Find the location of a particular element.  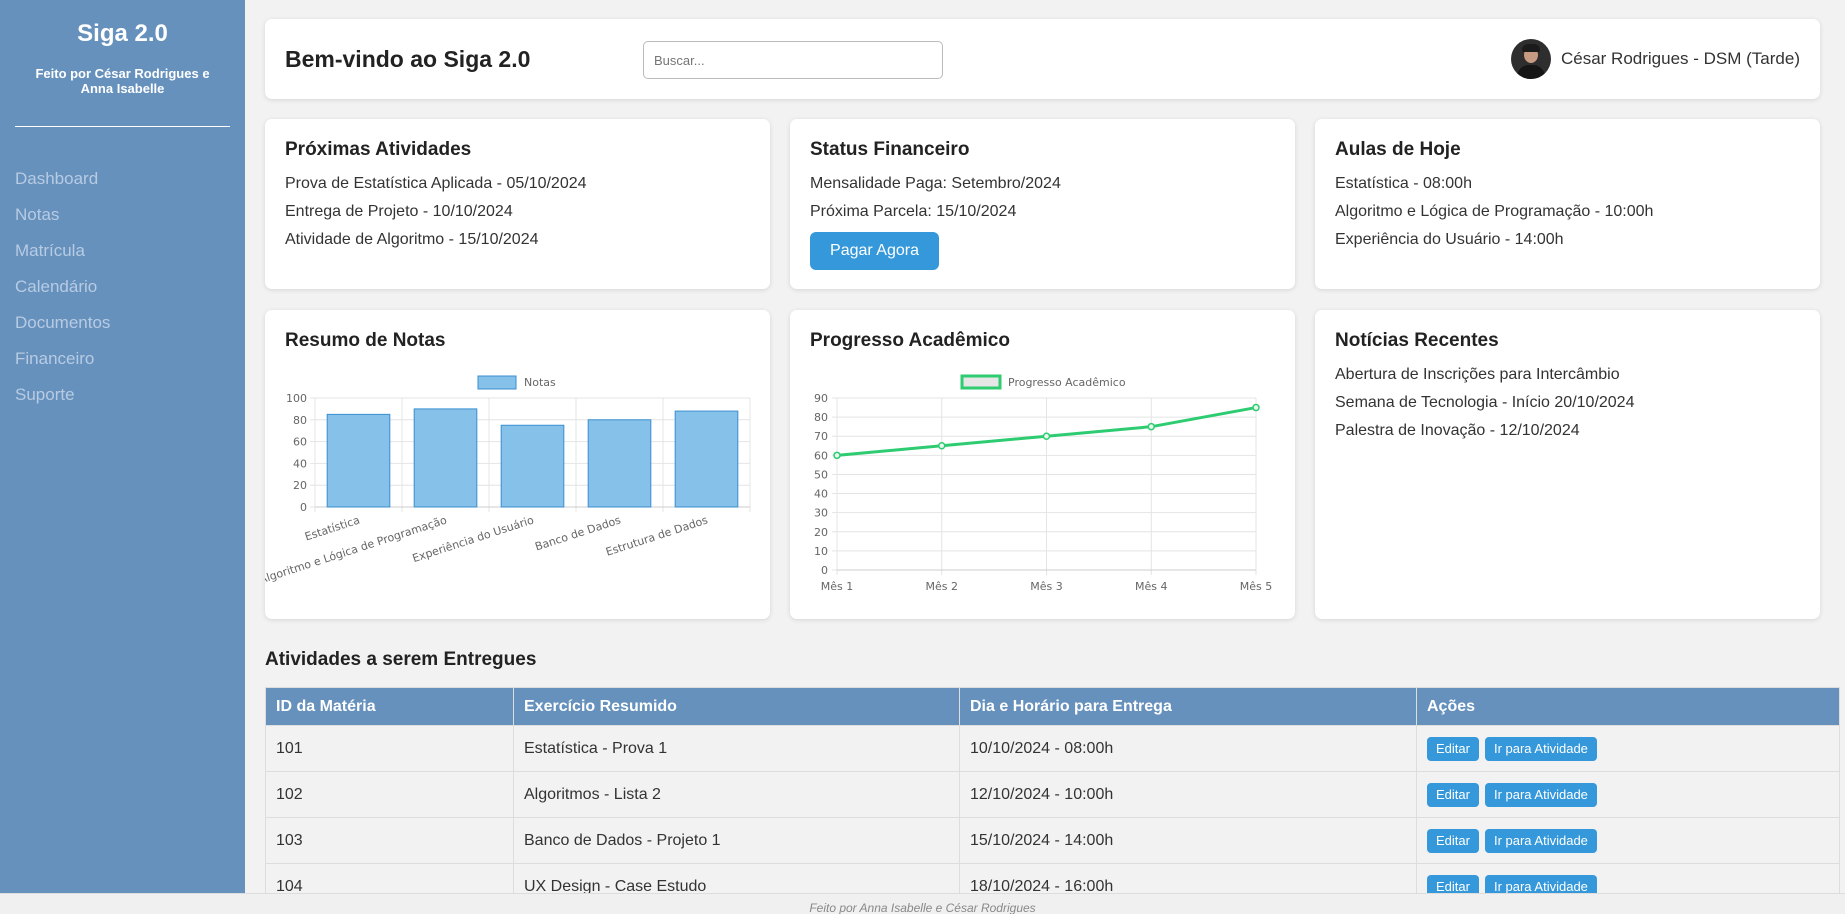

y-tick-label: 10 is located at coordinates (821, 551).